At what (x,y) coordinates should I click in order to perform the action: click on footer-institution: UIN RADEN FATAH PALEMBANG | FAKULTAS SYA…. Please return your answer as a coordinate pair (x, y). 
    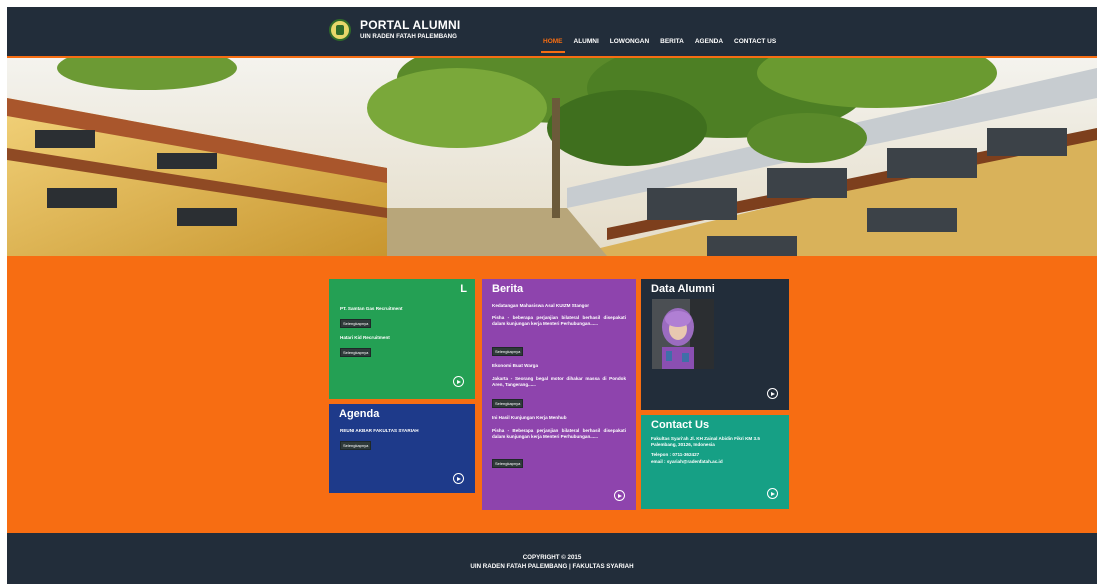
    Looking at the image, I should click on (552, 566).